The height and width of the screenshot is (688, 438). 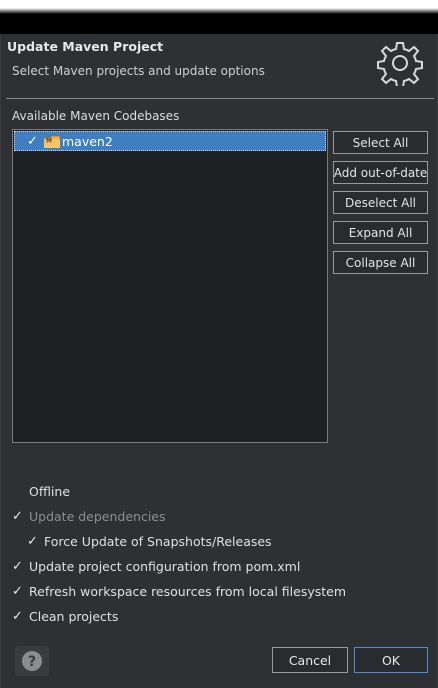 What do you see at coordinates (49, 140) in the screenshot?
I see `svg-text: M` at bounding box center [49, 140].